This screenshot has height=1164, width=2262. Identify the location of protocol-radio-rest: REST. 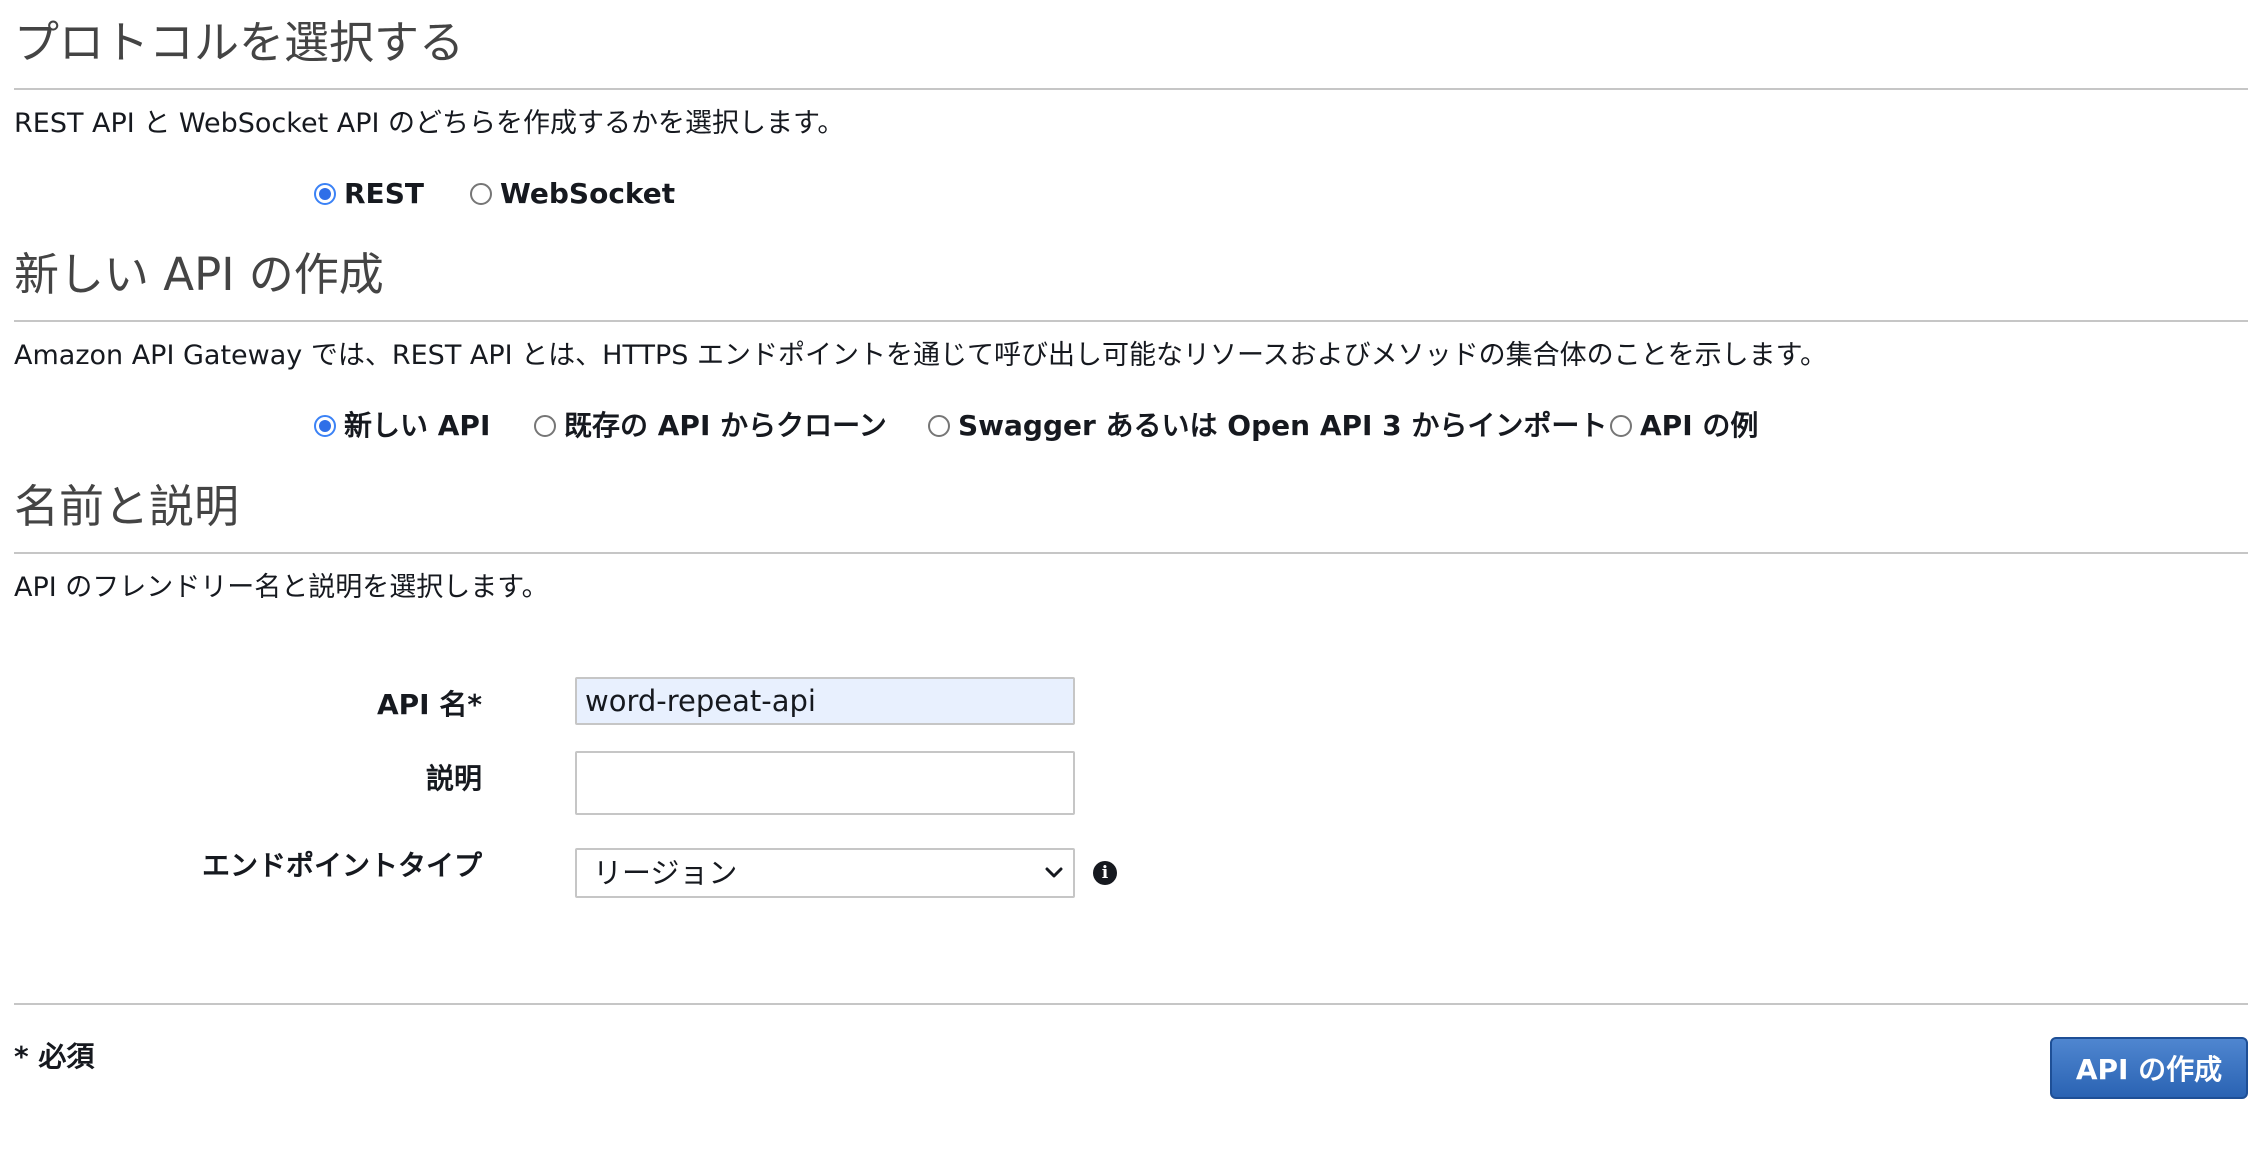
(369, 194).